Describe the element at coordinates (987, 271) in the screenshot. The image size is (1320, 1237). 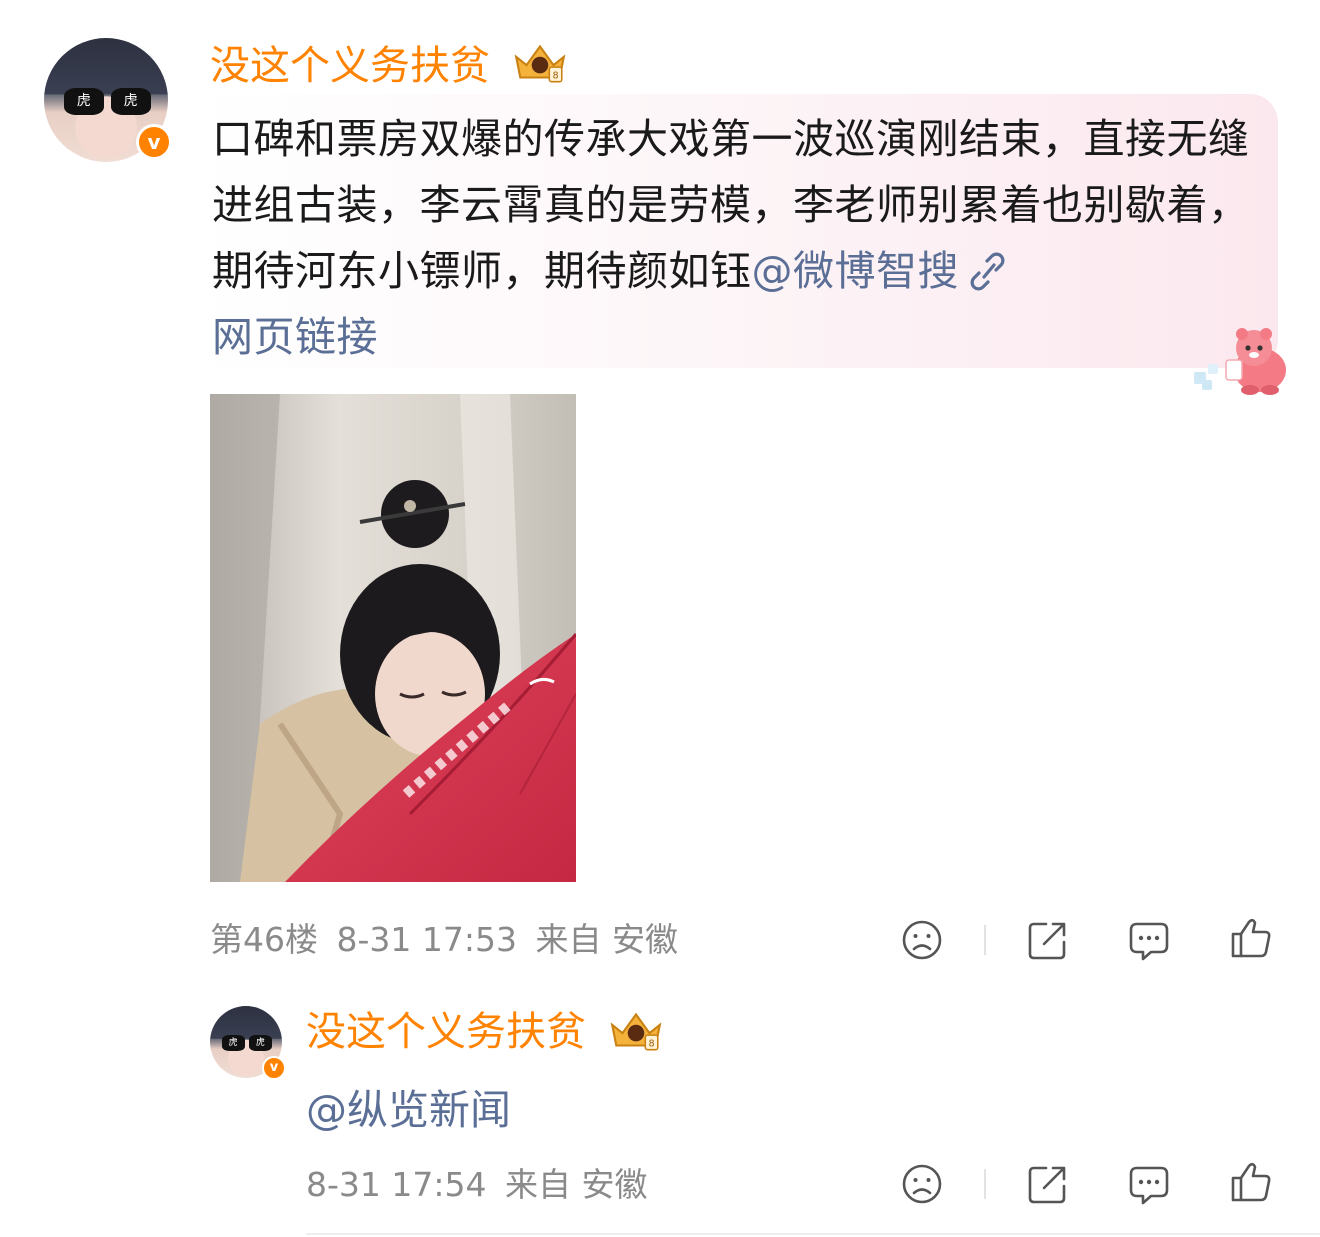
I see `link-icon` at that location.